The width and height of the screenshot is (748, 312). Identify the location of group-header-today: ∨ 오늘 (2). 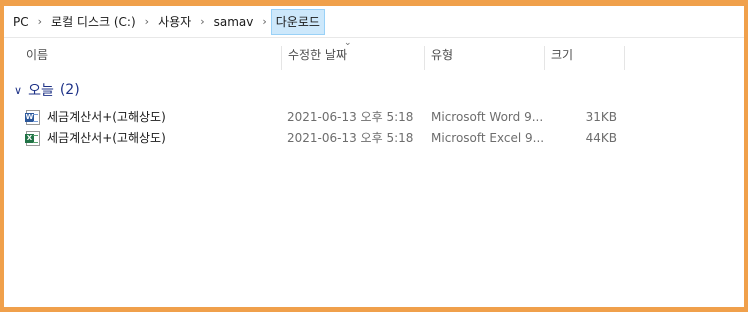
(47, 90).